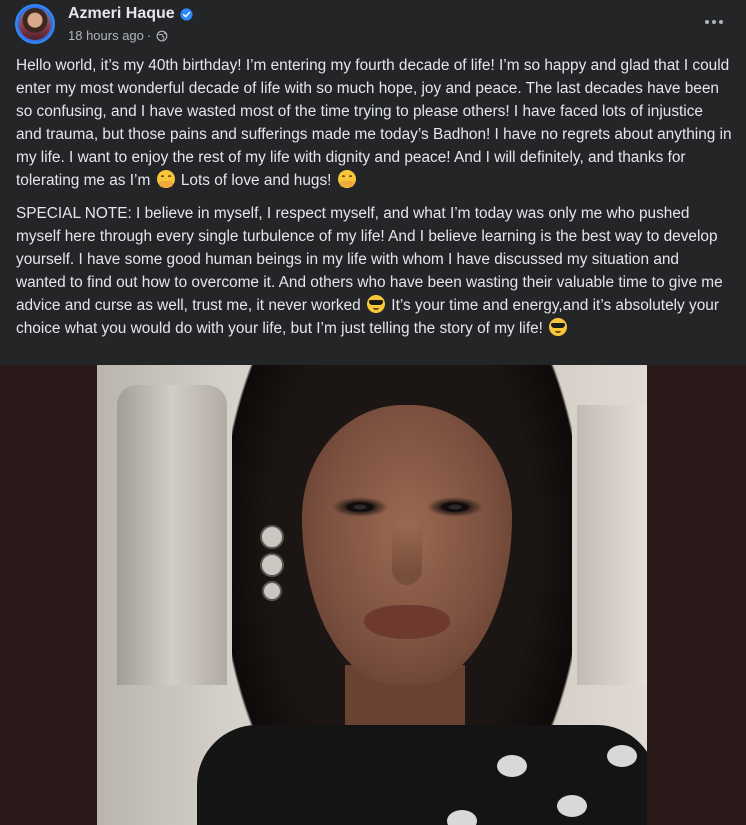  Describe the element at coordinates (256, 180) in the screenshot. I see `paragraph-1-text-b: Lots of love and hugs!` at that location.